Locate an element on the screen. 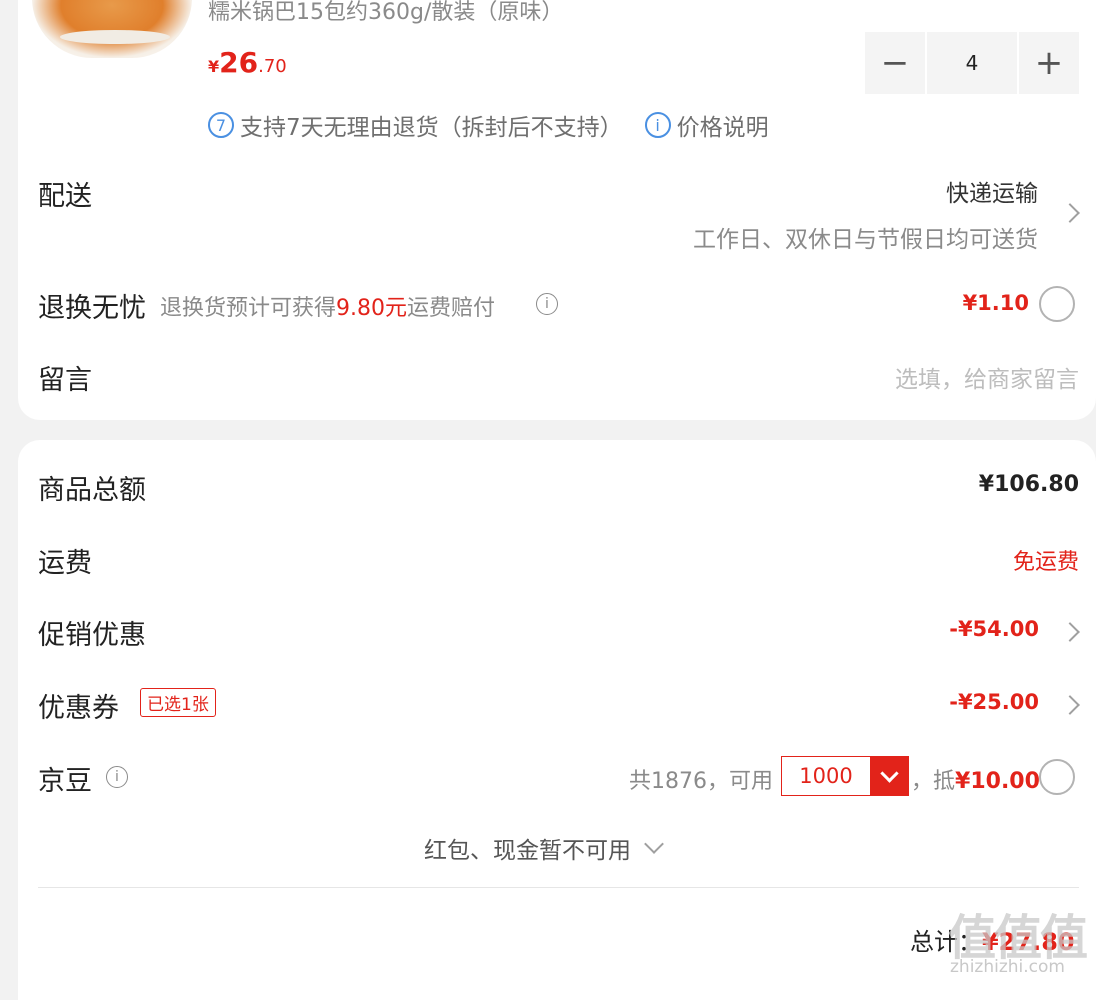 The height and width of the screenshot is (1000, 1096). beans-total: 共1876，可用 is located at coordinates (701, 781).